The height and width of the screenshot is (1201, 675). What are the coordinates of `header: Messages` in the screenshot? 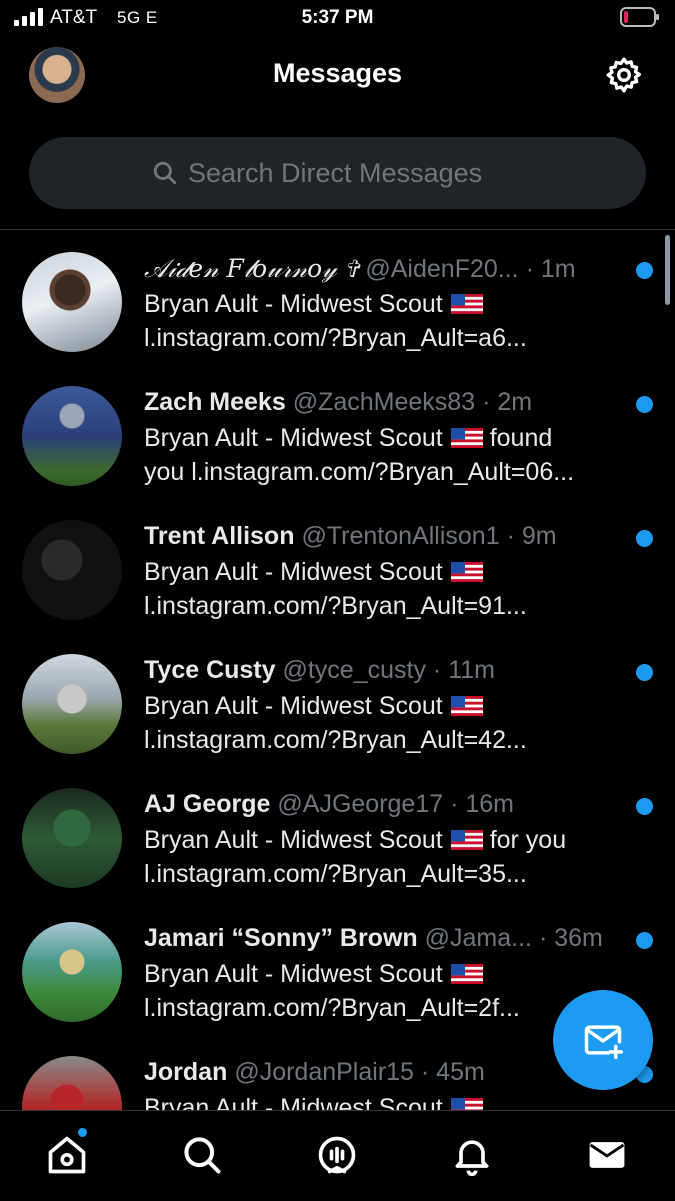 It's located at (337, 78).